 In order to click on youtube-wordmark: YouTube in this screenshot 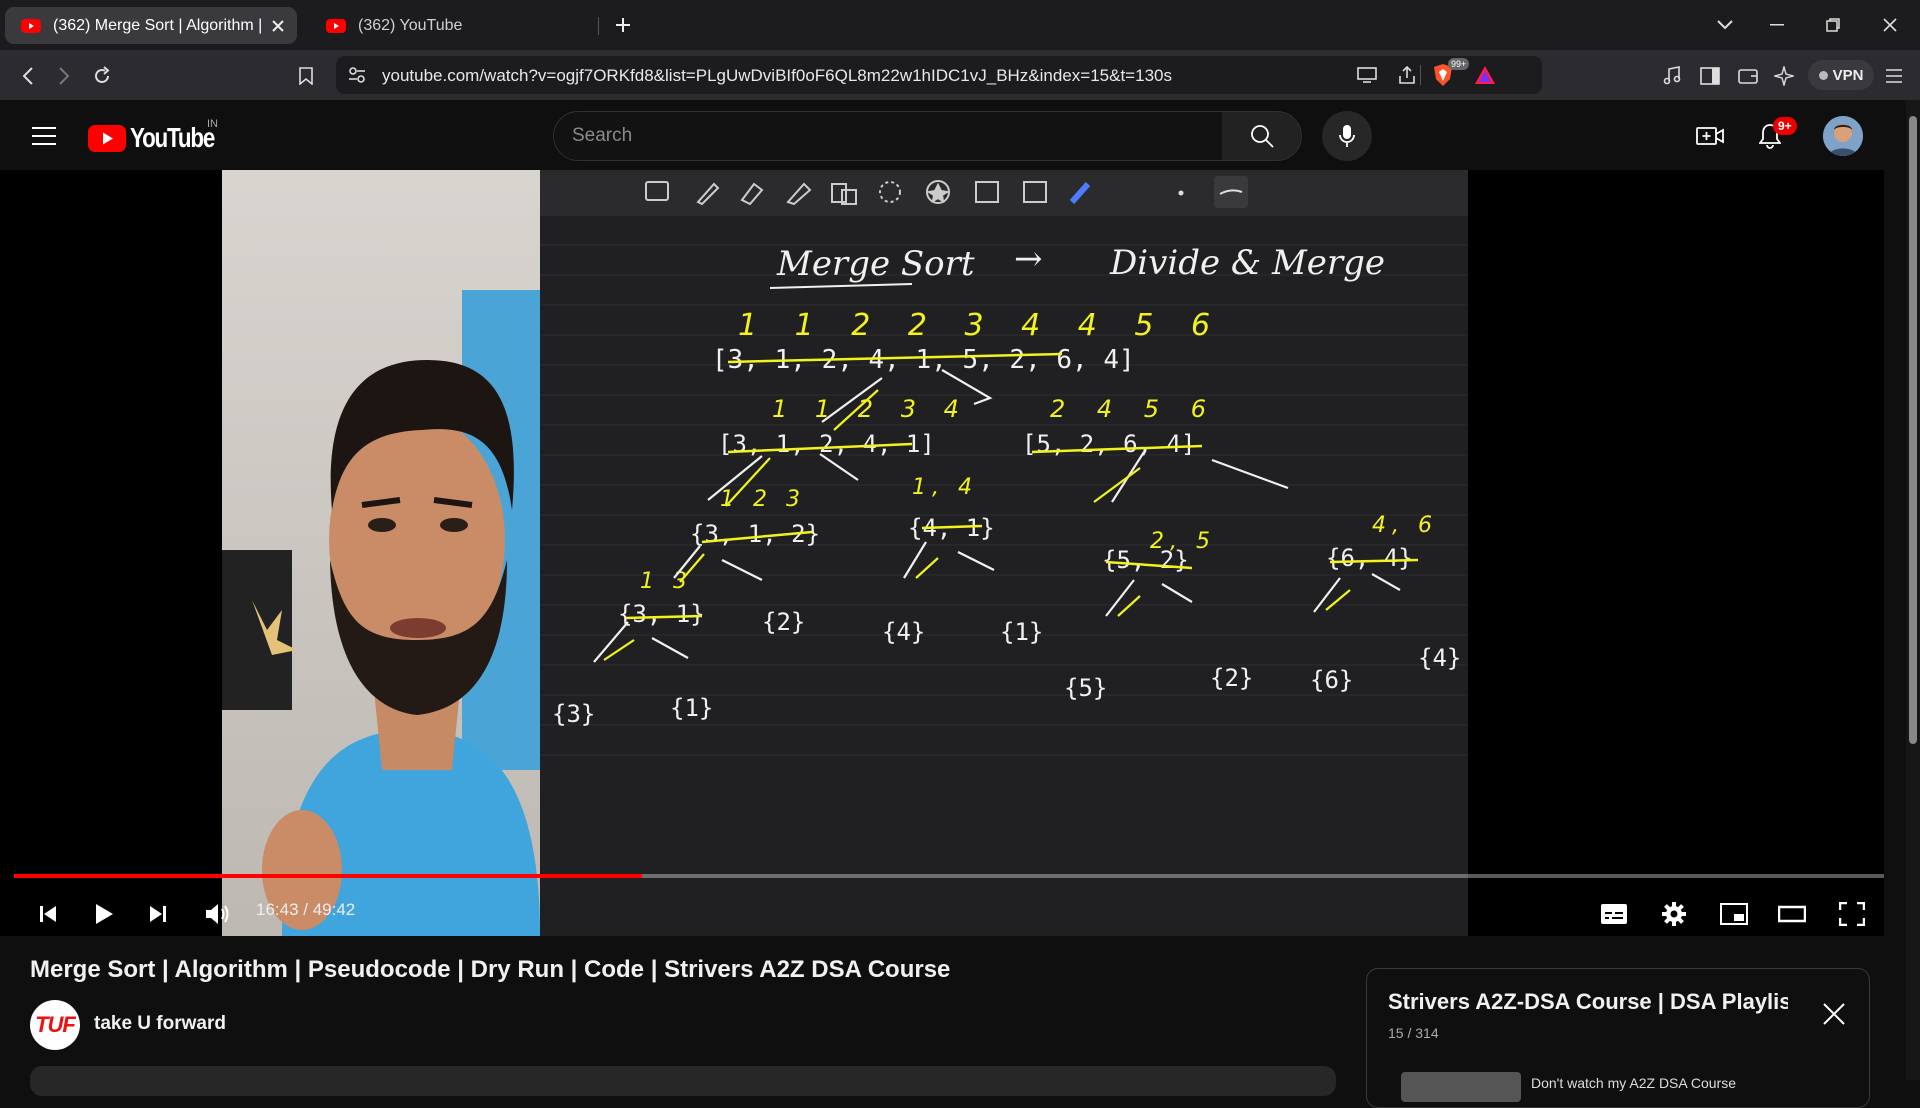, I will do `click(172, 137)`.